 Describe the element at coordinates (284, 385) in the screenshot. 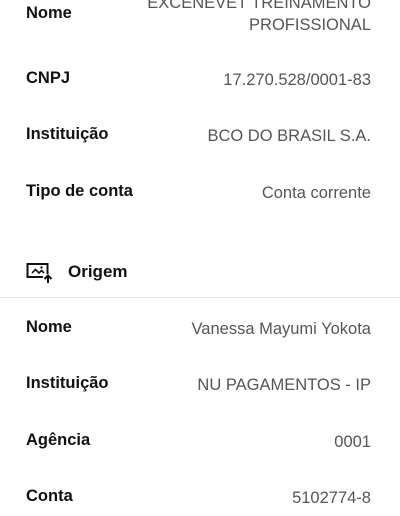

I see `origem-instituicao-value: NU PAGAMENTOS - IP` at that location.